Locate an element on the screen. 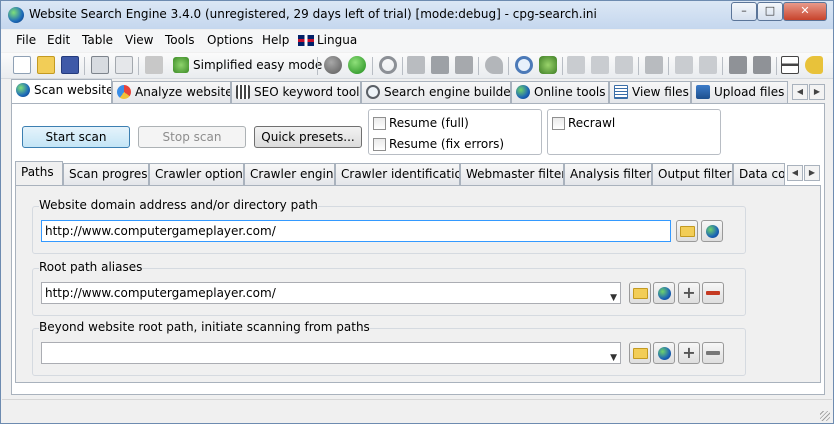 This screenshot has width=834, height=424. undo-icon is located at coordinates (494, 65).